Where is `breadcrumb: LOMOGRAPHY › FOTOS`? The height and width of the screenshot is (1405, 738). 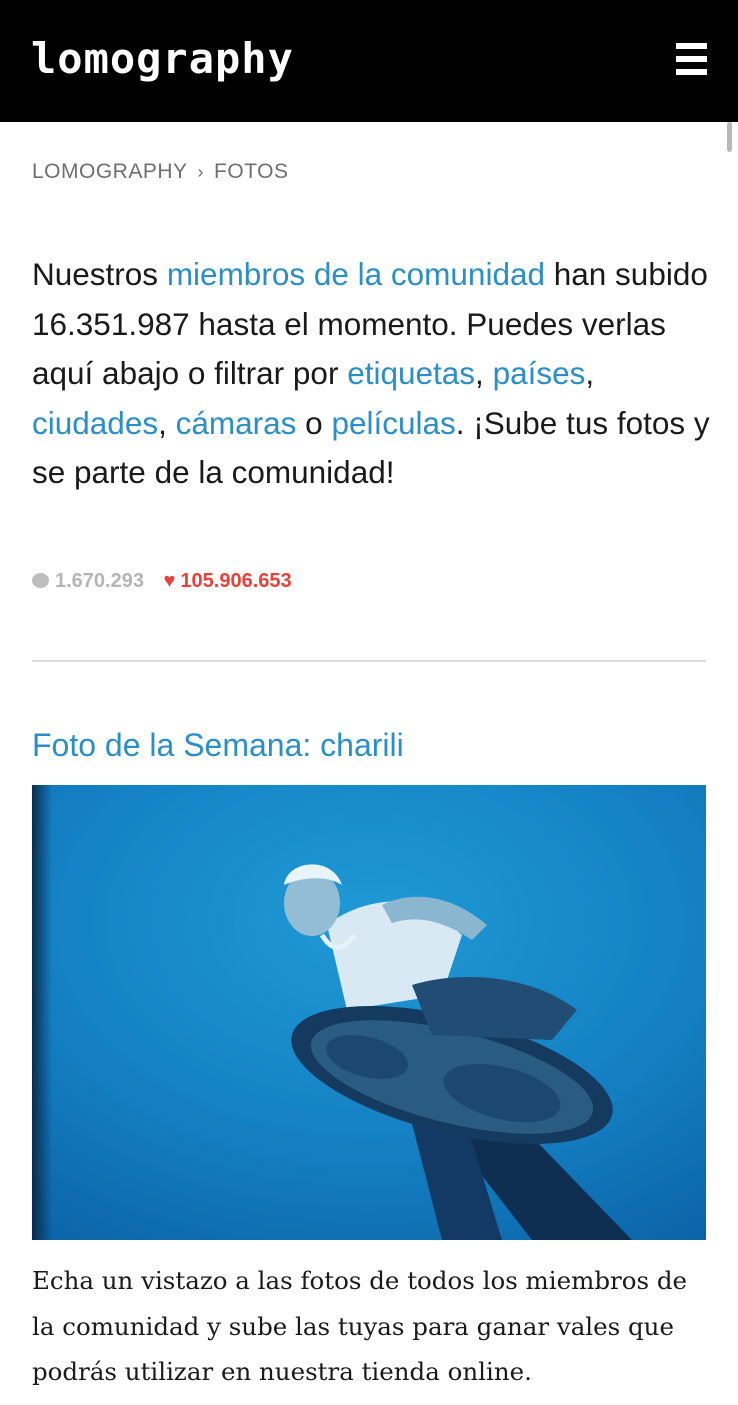
breadcrumb: LOMOGRAPHY › FOTOS is located at coordinates (160, 172).